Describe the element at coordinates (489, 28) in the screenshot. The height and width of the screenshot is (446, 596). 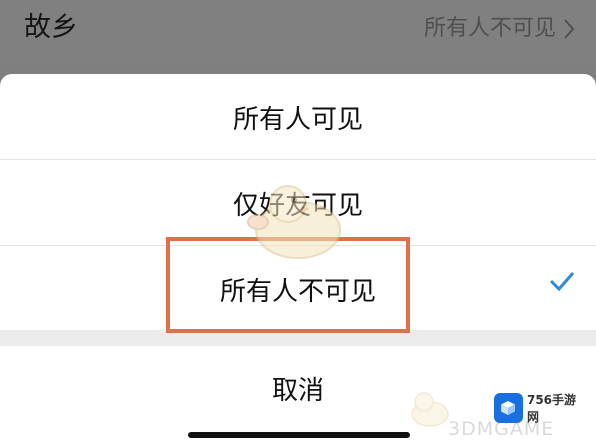
I see `visibility-value: 所有人不可见` at that location.